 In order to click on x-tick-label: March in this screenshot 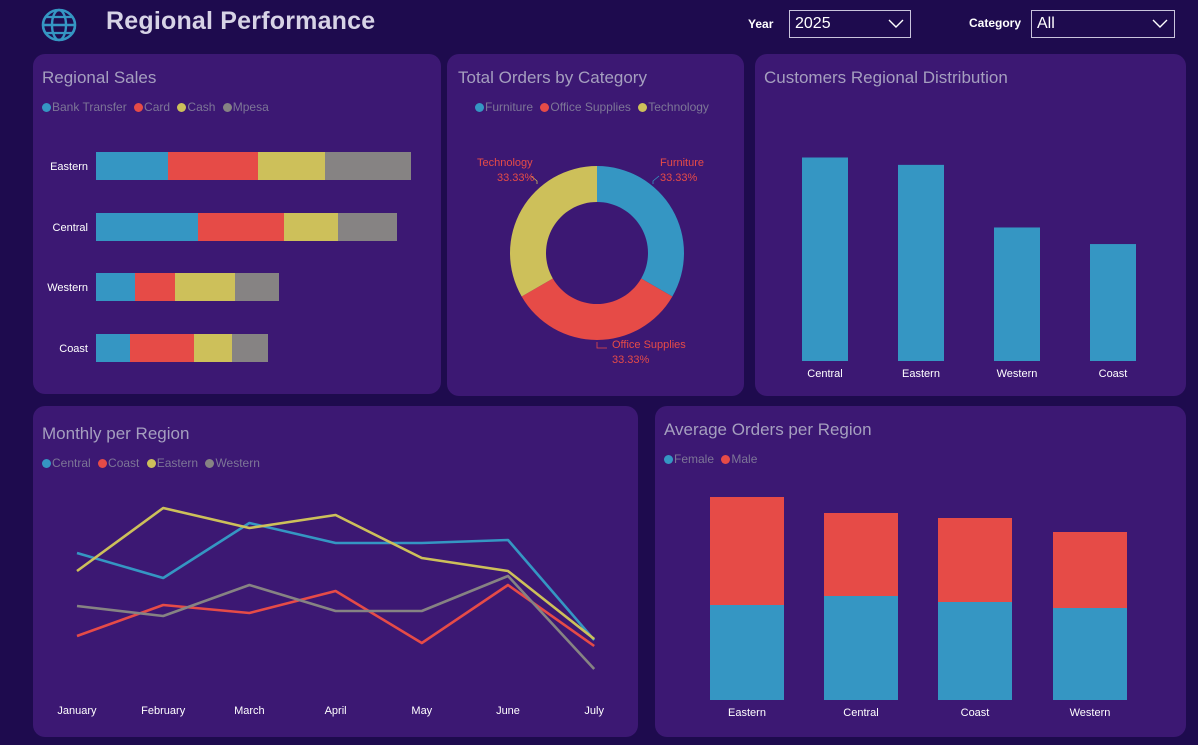, I will do `click(249, 711)`.